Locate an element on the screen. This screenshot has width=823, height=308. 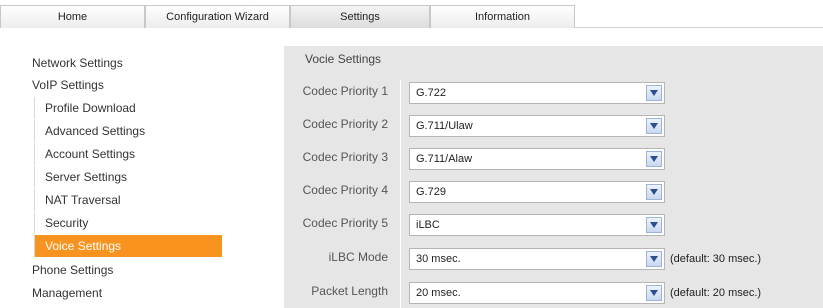
ilbc-mode-label: iLBC Mode is located at coordinates (358, 257).